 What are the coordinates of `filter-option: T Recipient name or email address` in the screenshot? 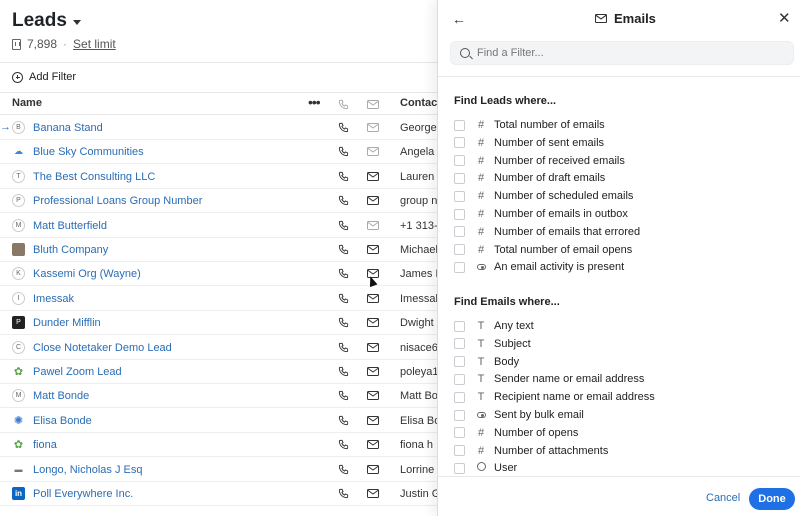 It's located at (554, 397).